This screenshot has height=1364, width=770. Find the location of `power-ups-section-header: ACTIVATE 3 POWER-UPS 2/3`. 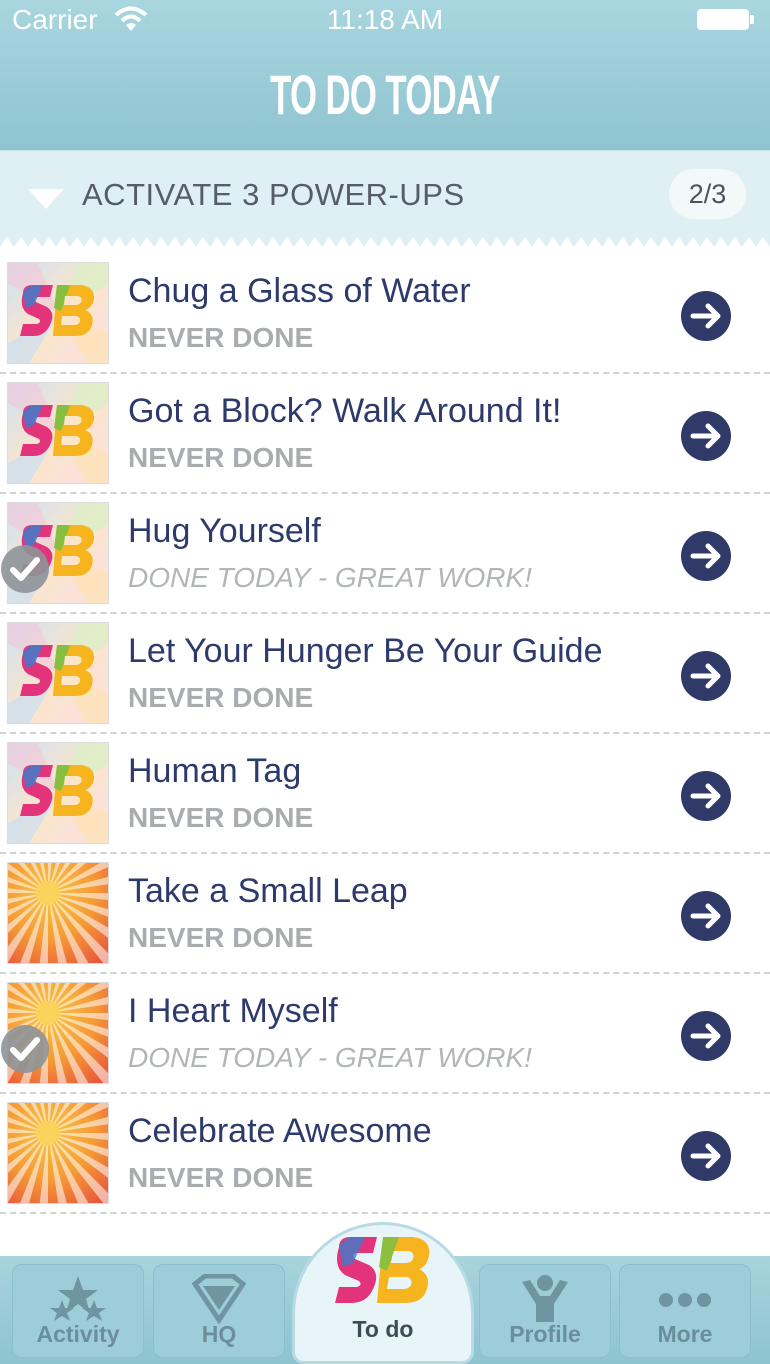

power-ups-section-header: ACTIVATE 3 POWER-UPS 2/3 is located at coordinates (385, 198).